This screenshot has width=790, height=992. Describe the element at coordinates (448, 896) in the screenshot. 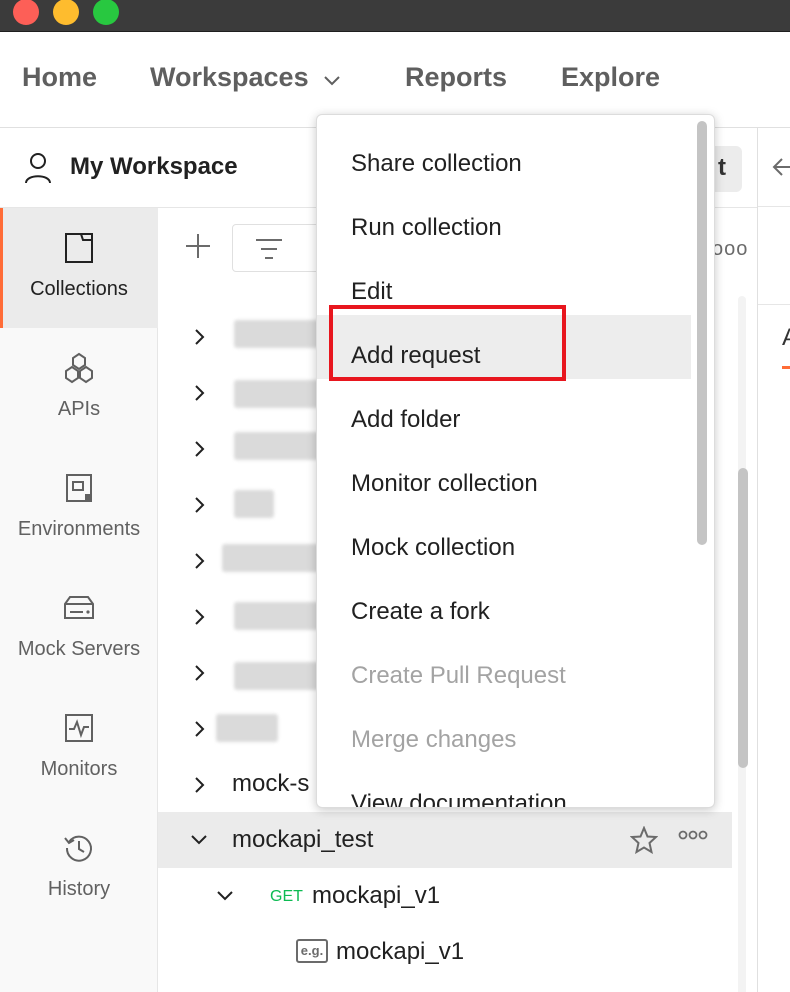

I see `request-row: GET mockapi_v1` at that location.